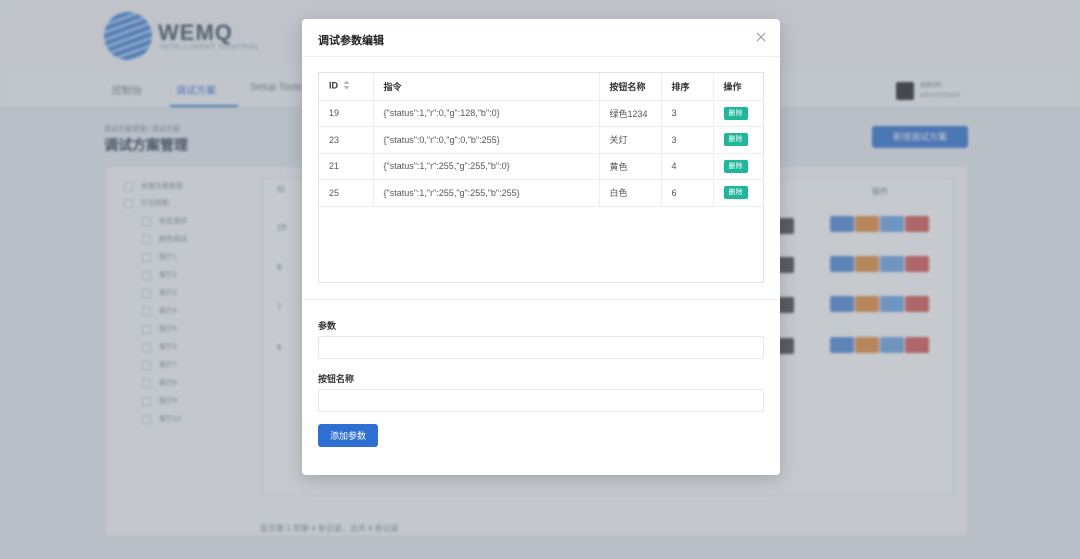  What do you see at coordinates (737, 87) in the screenshot?
I see `column-header-action: 操作` at bounding box center [737, 87].